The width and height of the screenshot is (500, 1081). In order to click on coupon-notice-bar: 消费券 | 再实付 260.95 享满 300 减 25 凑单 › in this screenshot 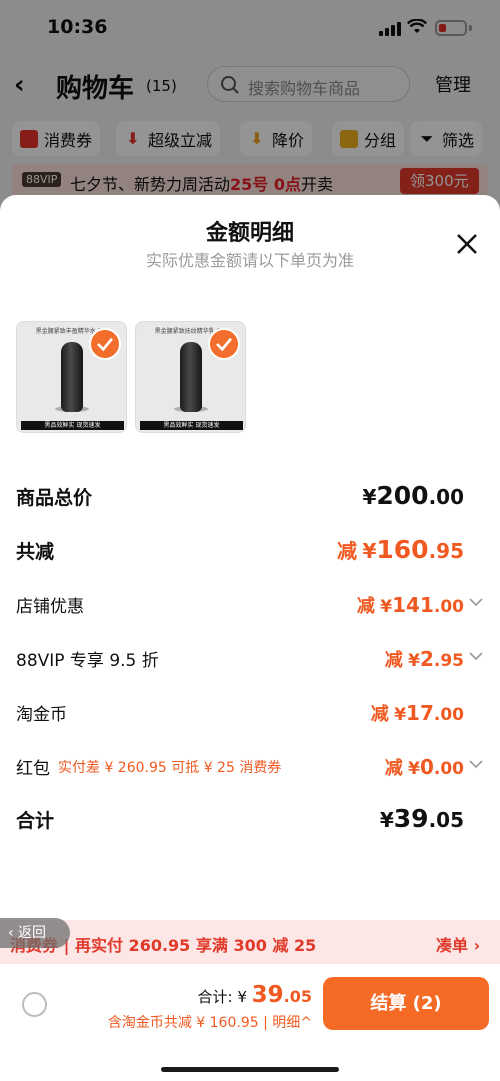, I will do `click(250, 942)`.